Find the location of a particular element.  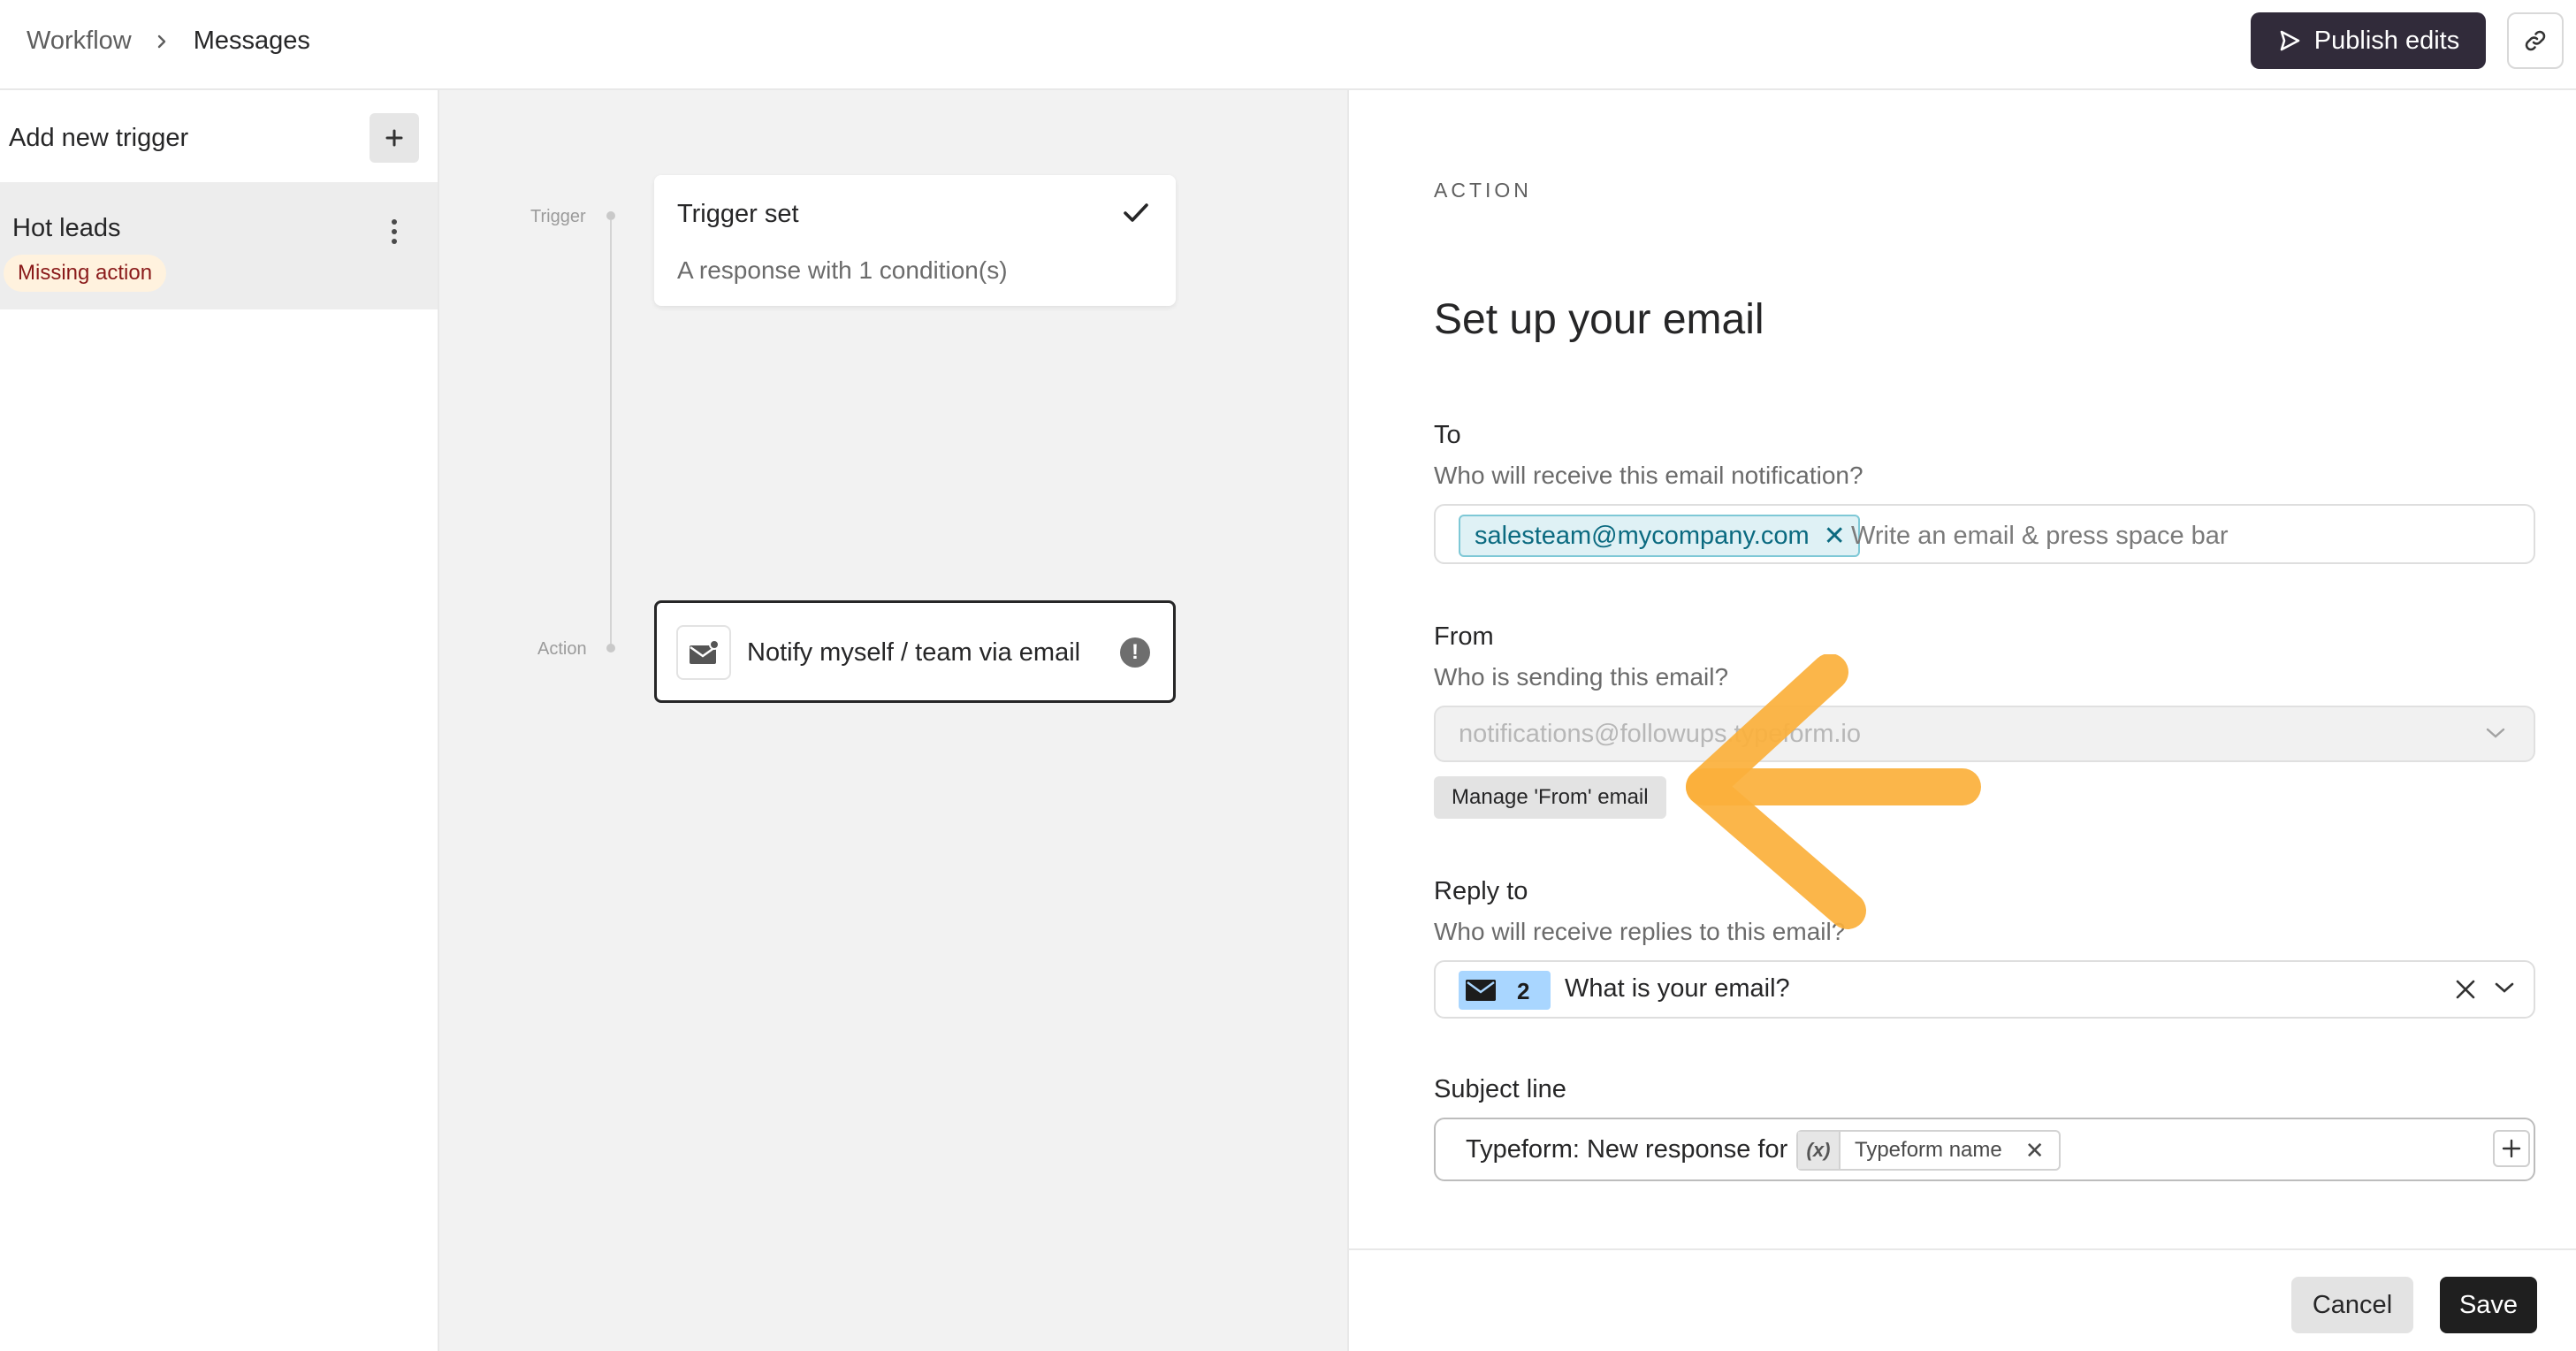

add-trigger-button is located at coordinates (394, 138).